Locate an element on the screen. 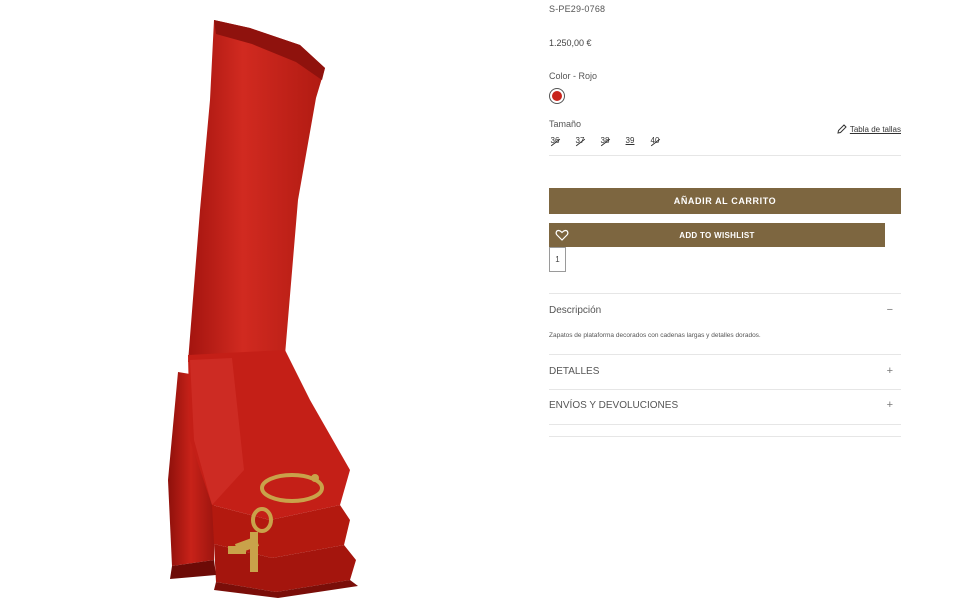 This screenshot has height=605, width=960. quantity-input: 1 is located at coordinates (557, 259).